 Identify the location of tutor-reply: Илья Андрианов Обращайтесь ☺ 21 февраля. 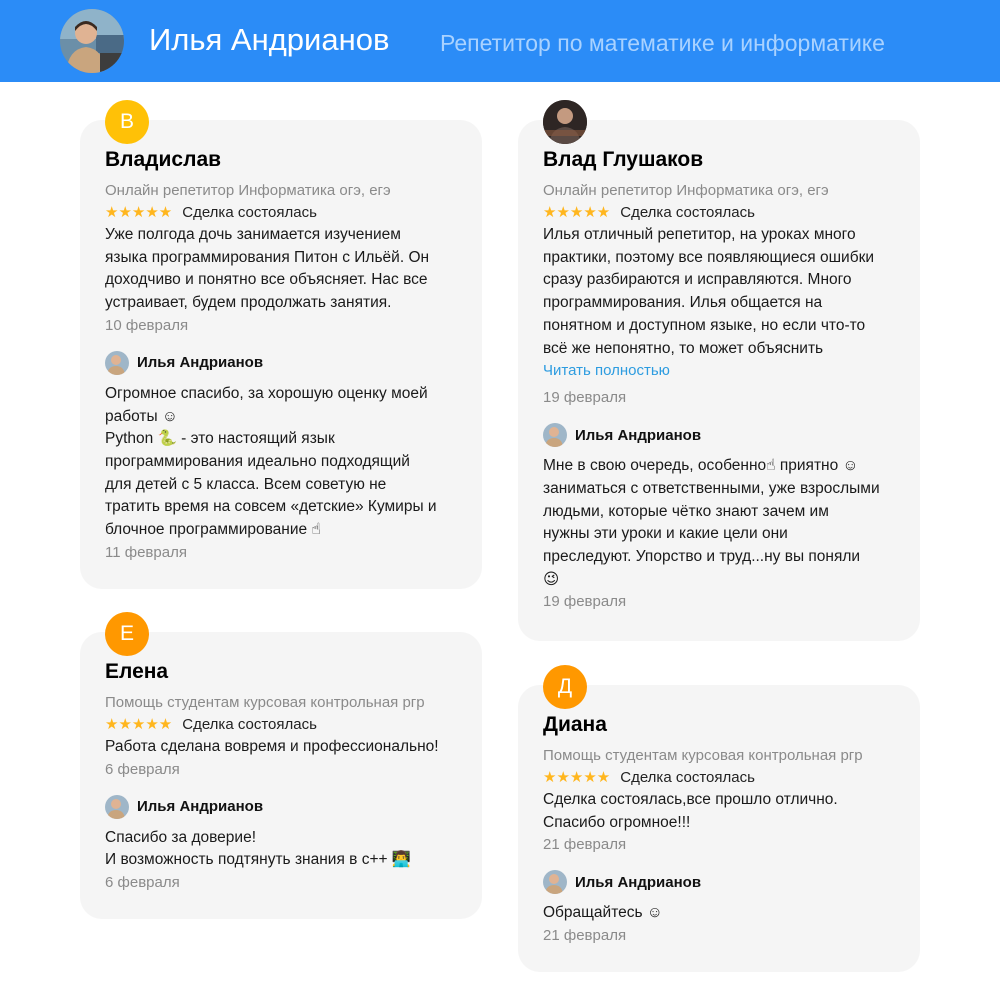
(719, 908).